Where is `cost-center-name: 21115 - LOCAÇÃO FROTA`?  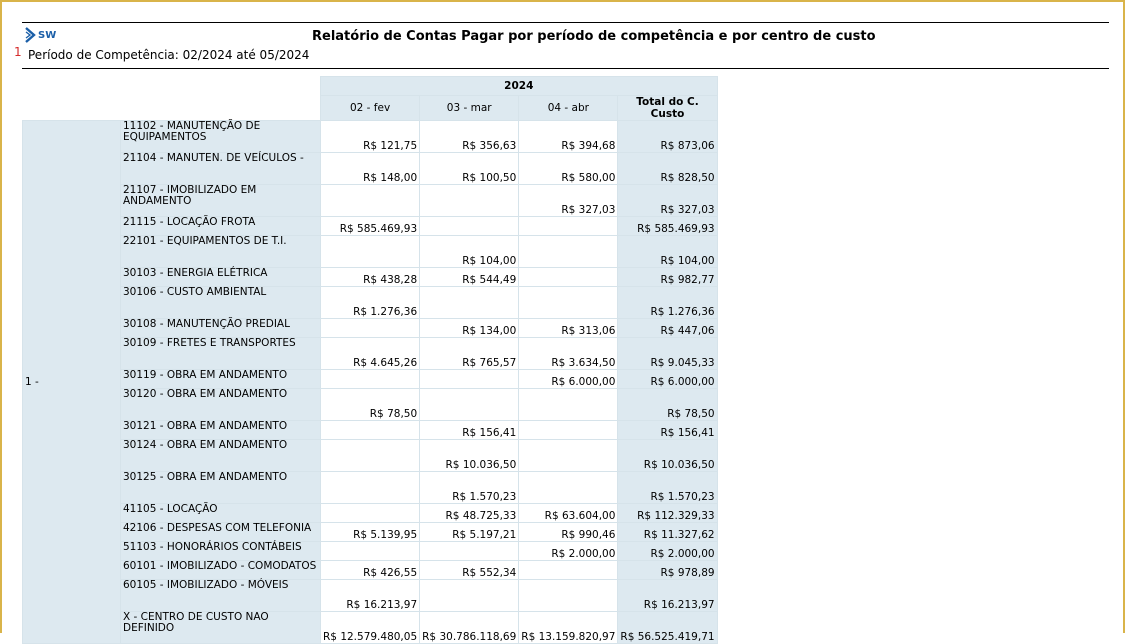
cost-center-name: 21115 - LOCAÇÃO FROTA is located at coordinates (220, 226).